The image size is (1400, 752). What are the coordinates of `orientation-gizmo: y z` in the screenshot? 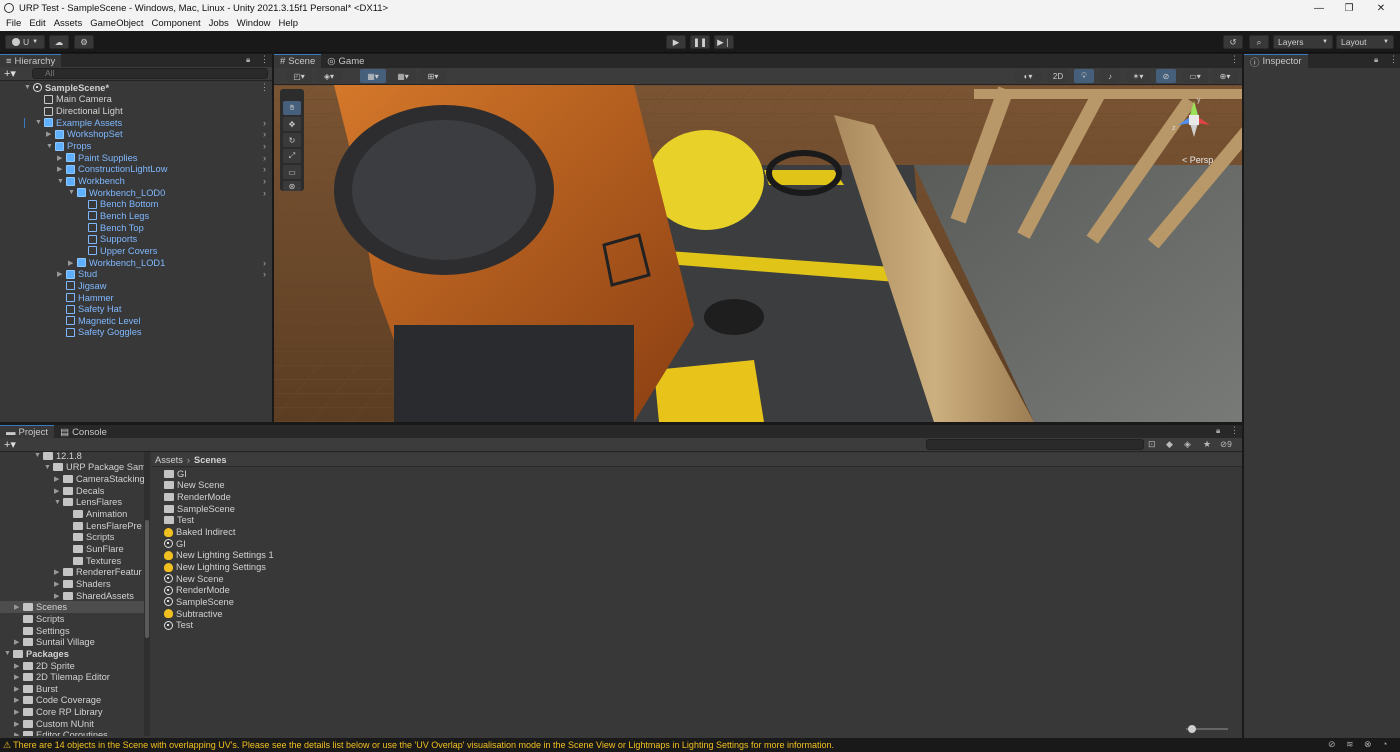 It's located at (1194, 119).